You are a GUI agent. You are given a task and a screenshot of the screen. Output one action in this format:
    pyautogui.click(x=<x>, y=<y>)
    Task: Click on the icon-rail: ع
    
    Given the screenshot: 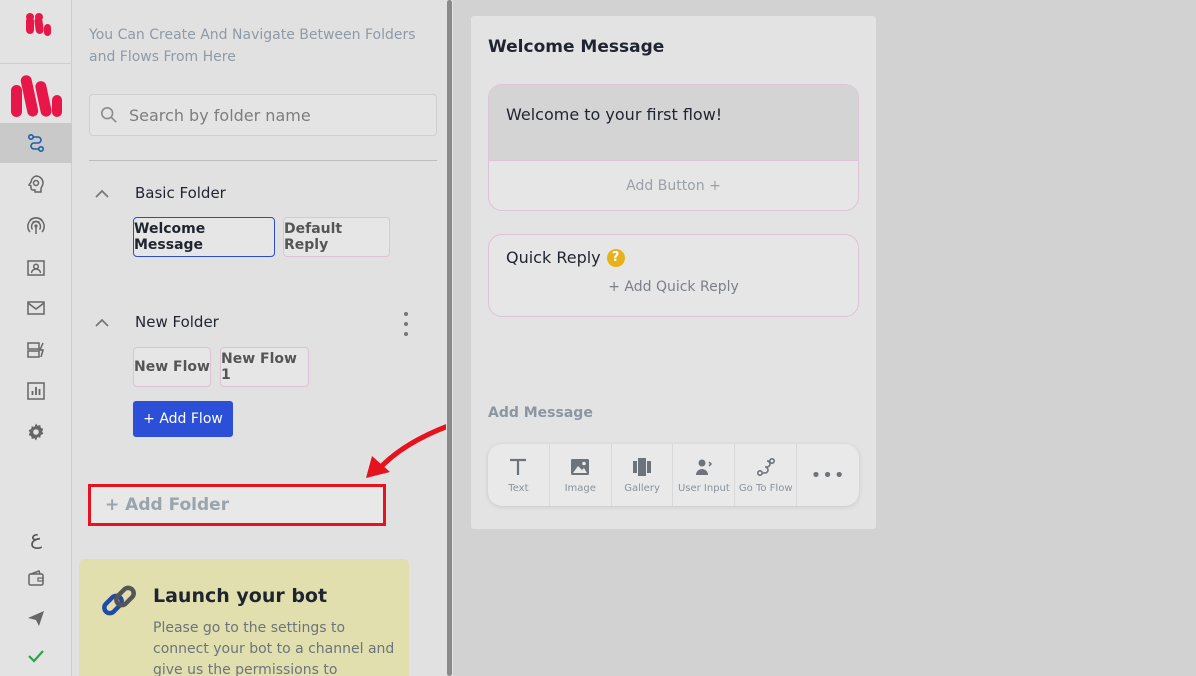 What is the action you would take?
    pyautogui.click(x=36, y=338)
    